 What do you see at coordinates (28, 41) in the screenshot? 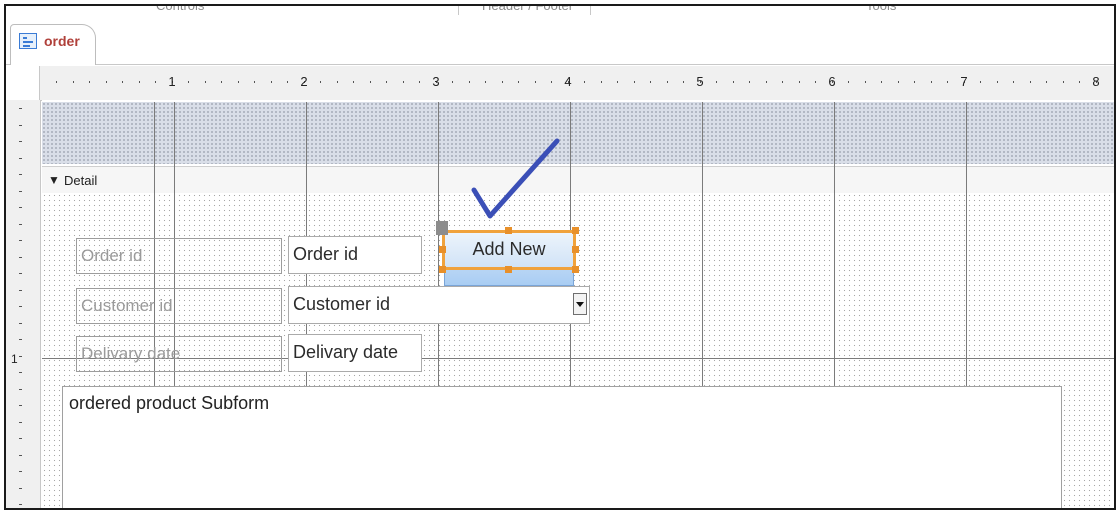
I see `form-icon` at bounding box center [28, 41].